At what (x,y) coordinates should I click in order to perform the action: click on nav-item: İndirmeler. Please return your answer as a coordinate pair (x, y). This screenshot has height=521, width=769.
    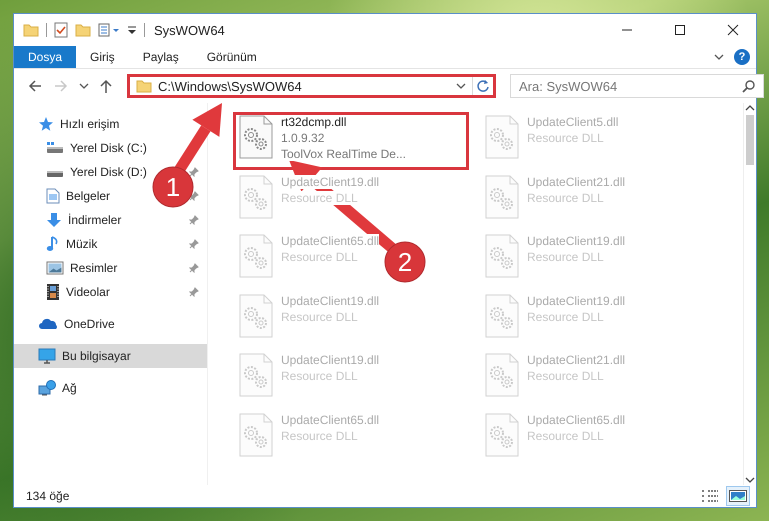
    Looking at the image, I should click on (84, 220).